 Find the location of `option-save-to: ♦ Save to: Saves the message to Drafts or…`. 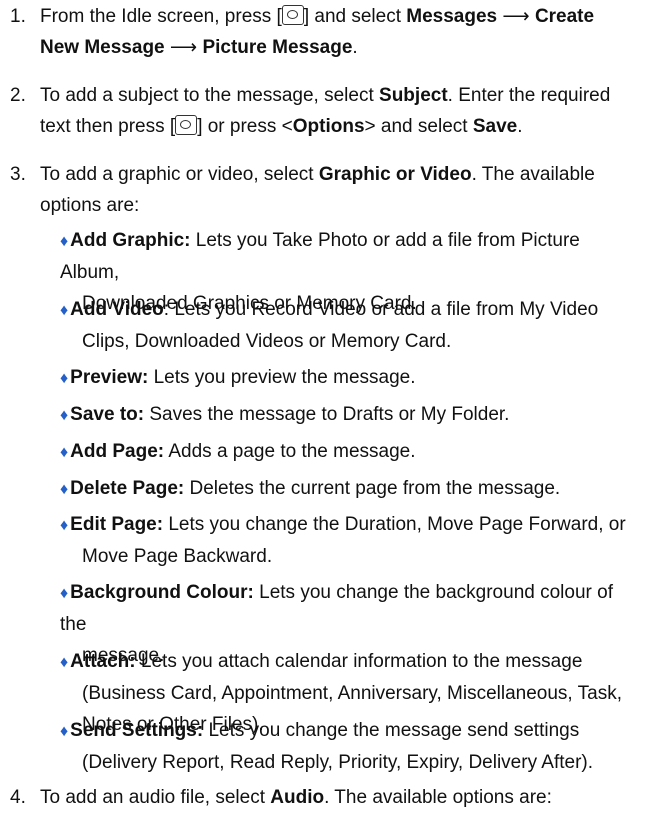

option-save-to: ♦ Save to: Saves the message to Drafts or… is located at coordinates (350, 415).